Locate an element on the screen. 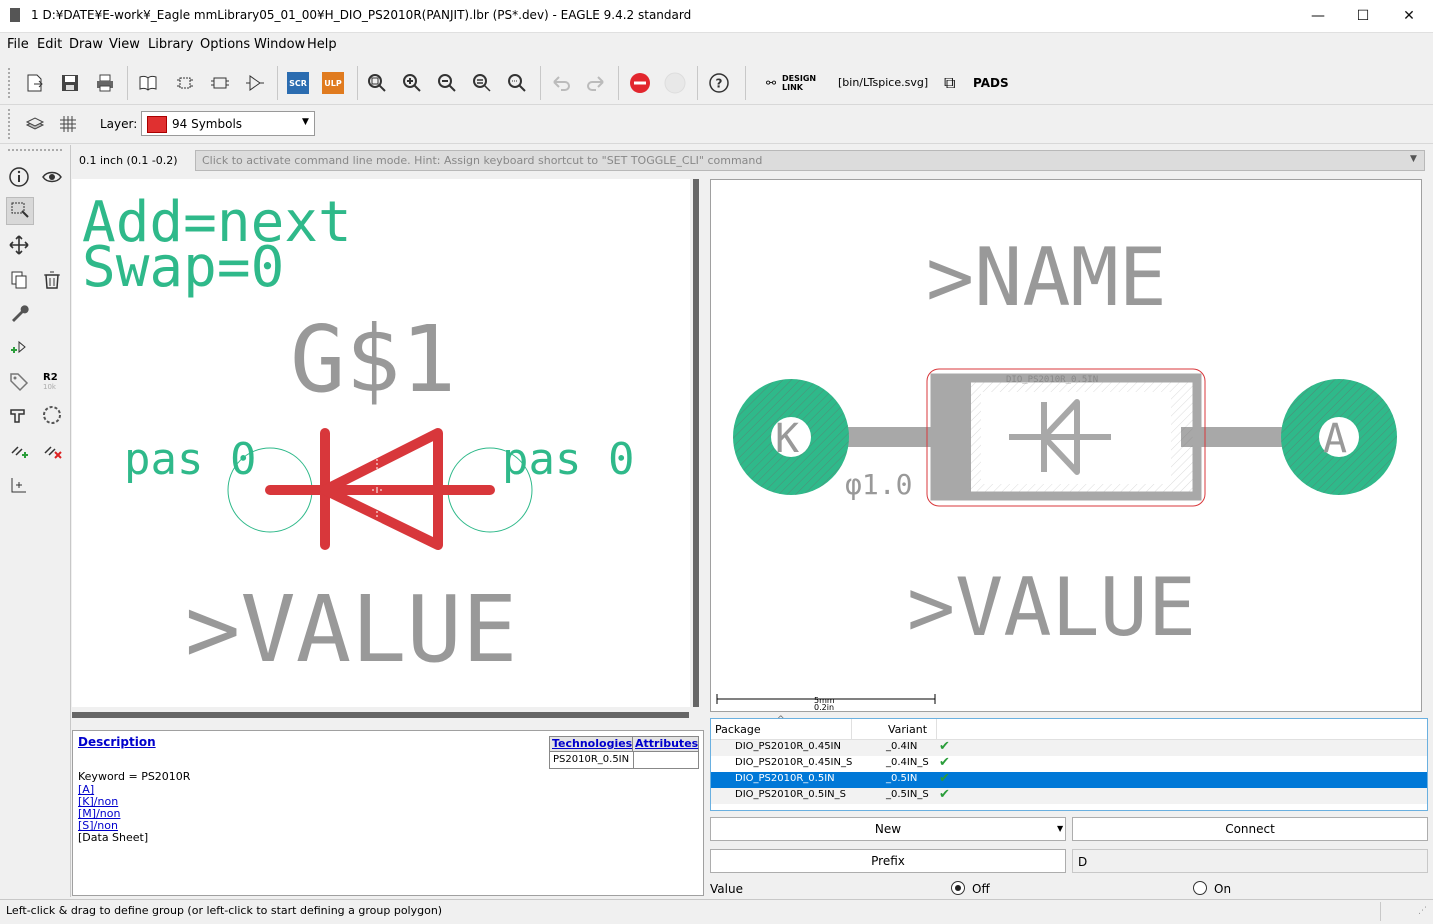 Image resolution: width=1433 pixels, height=924 pixels. pads-button: ⧉ PADS is located at coordinates (979, 84).